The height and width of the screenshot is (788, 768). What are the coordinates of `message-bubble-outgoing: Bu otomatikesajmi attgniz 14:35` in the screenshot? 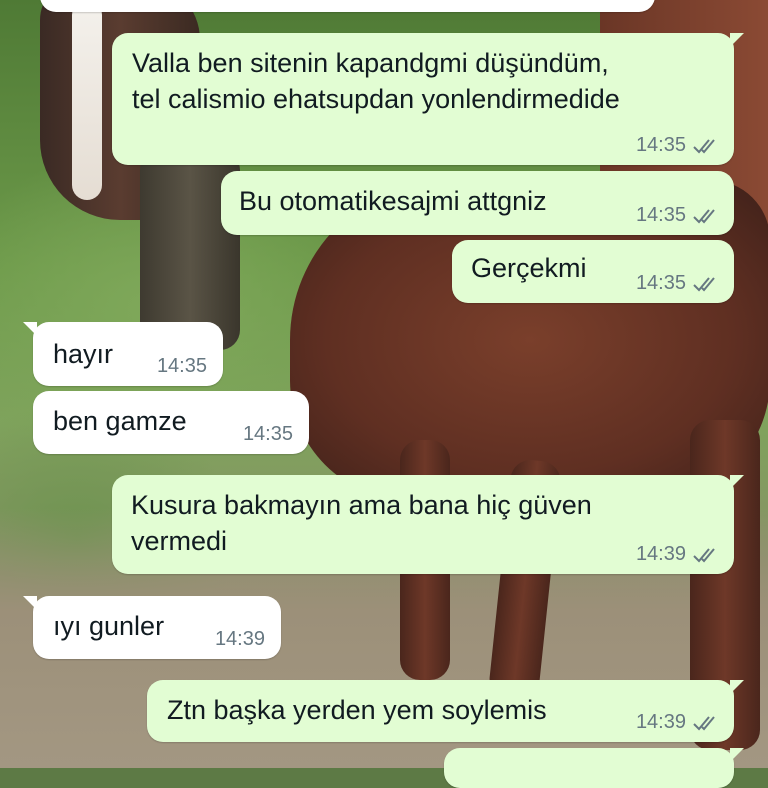 It's located at (477, 203).